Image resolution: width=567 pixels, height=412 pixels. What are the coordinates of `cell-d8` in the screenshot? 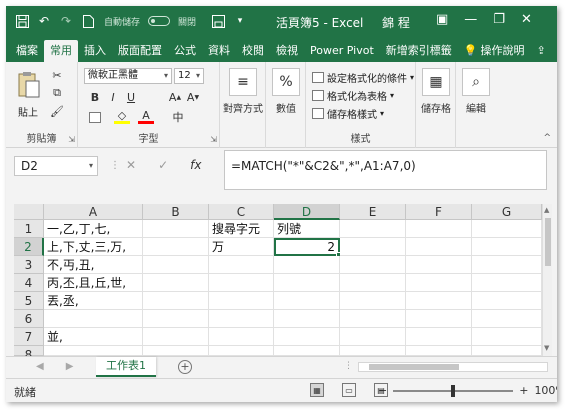 It's located at (307, 351).